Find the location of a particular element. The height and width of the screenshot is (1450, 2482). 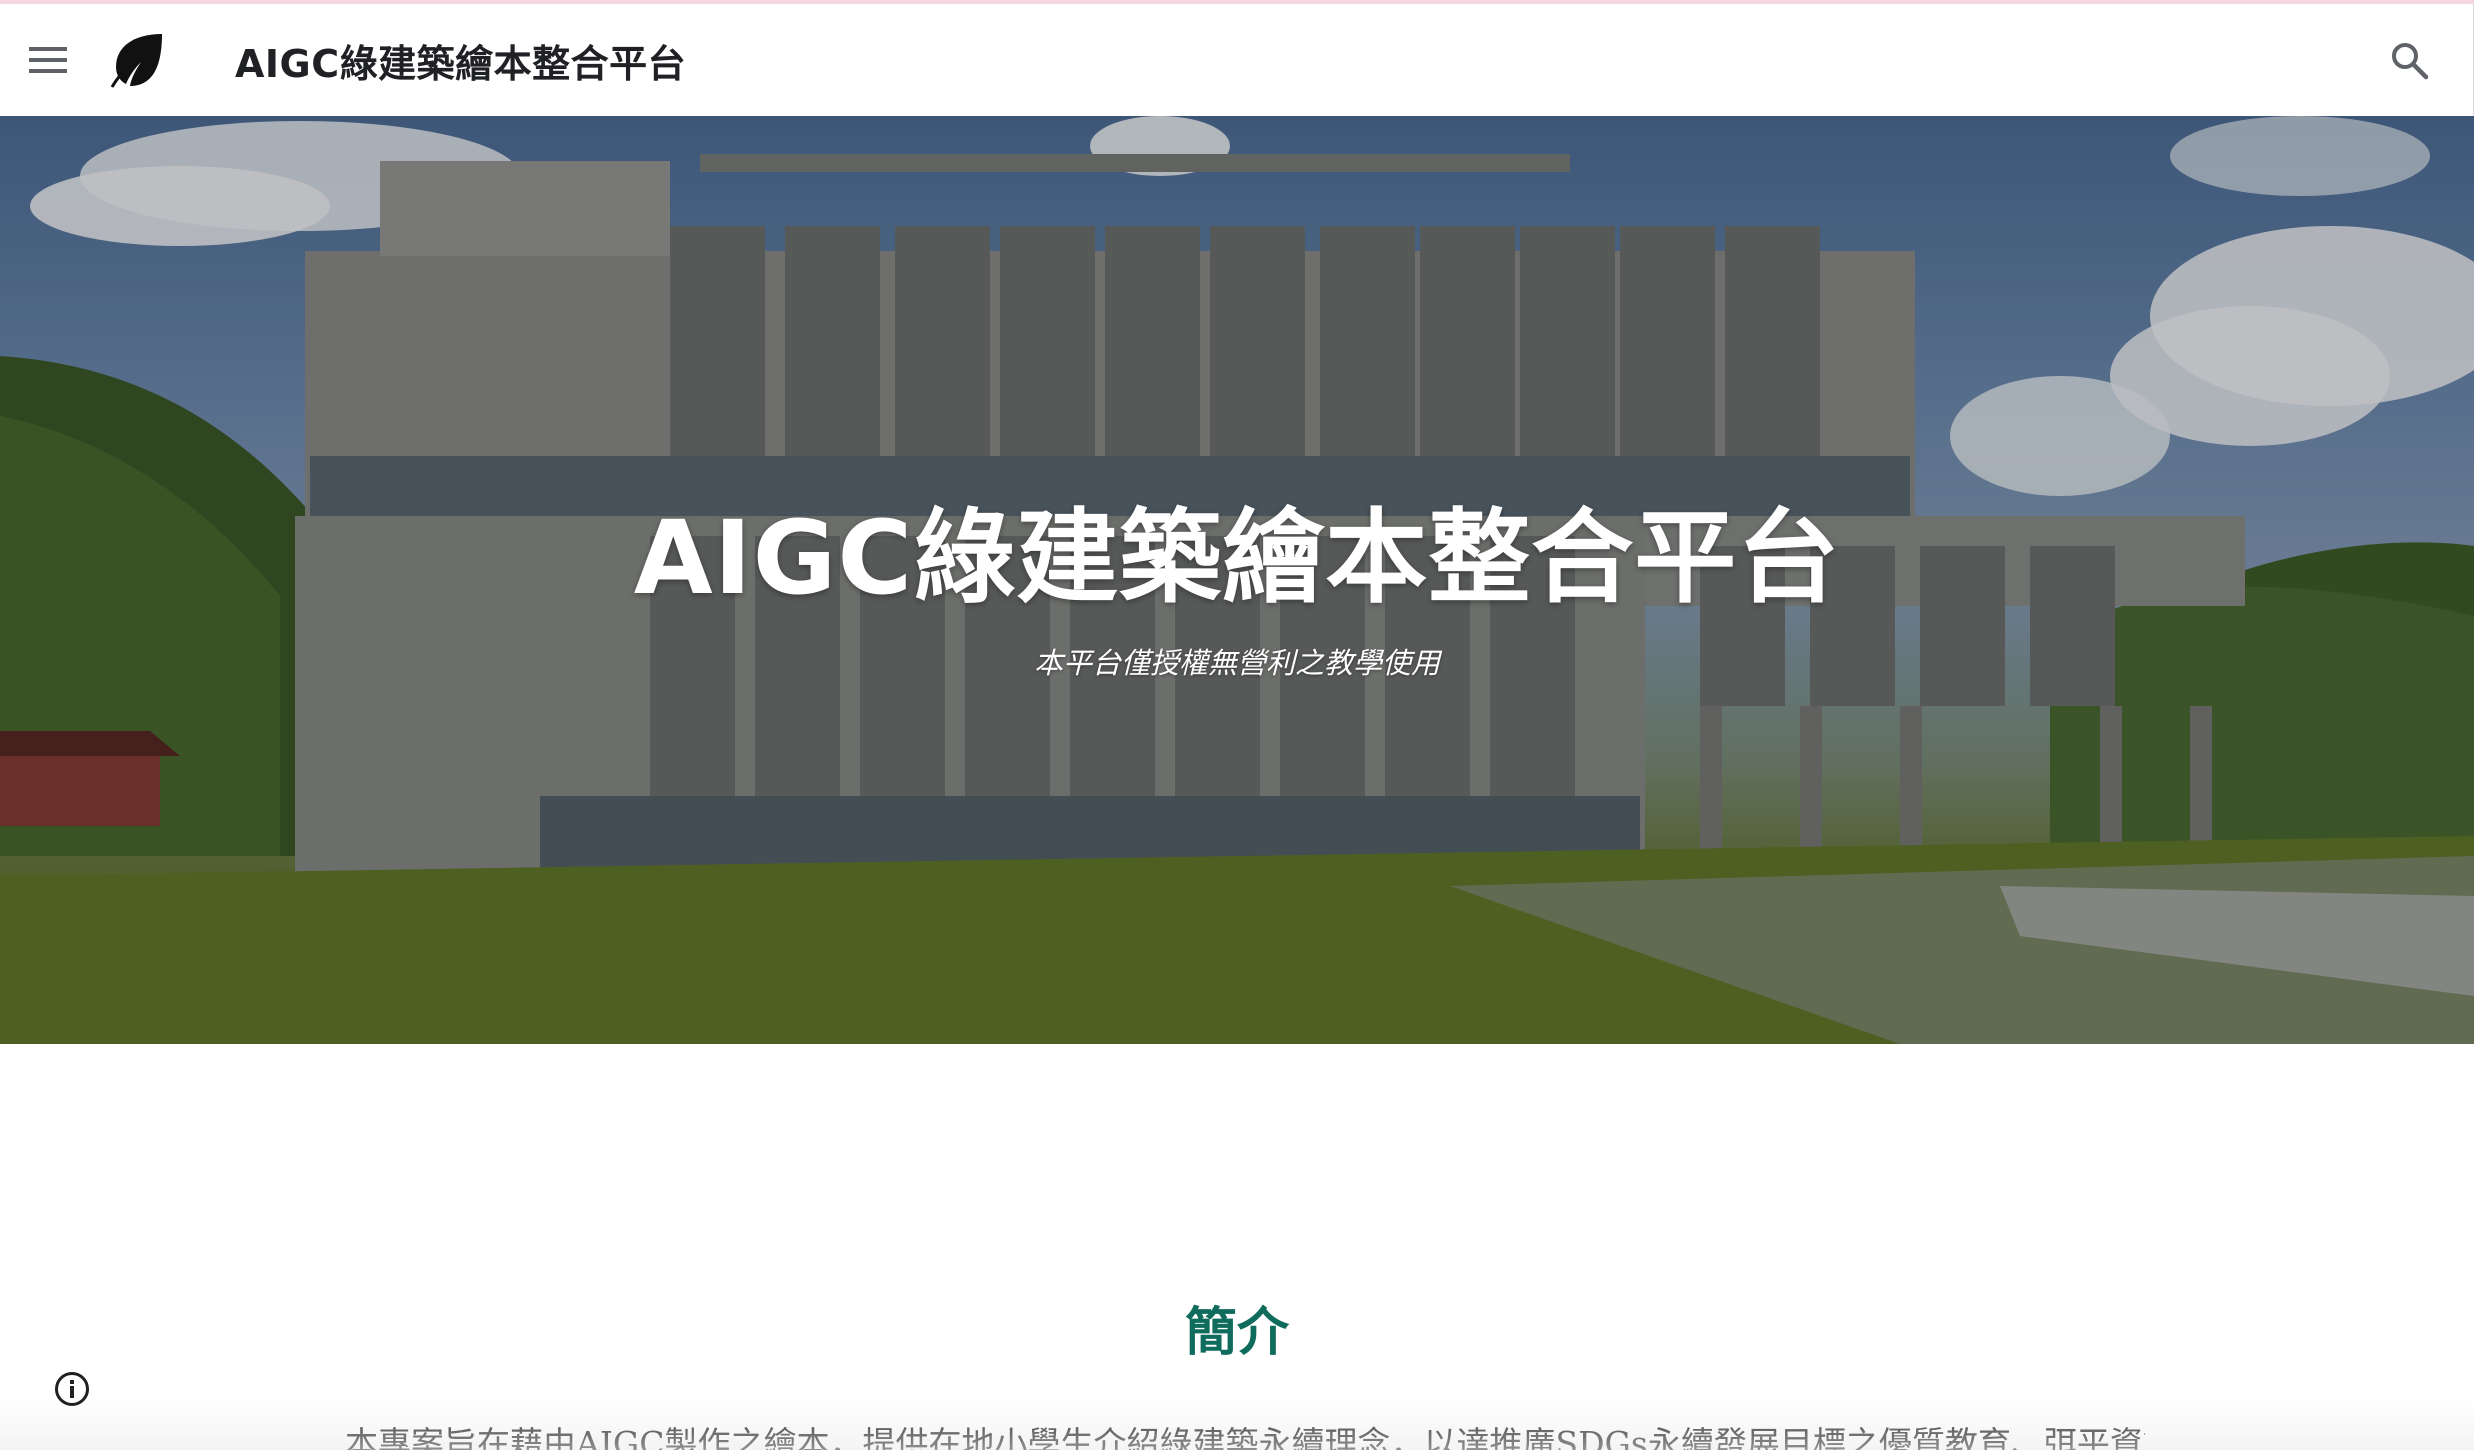

hero-subtitle: 本平台僅授權無營利之教學使用 is located at coordinates (1236, 663).